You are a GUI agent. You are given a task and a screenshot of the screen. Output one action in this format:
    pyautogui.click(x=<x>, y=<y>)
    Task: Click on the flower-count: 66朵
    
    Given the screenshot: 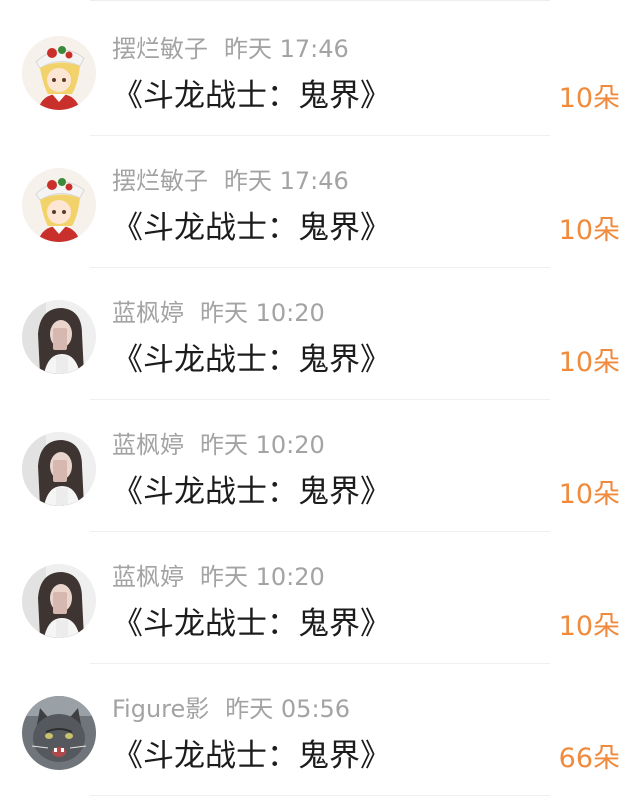 What is the action you would take?
    pyautogui.click(x=589, y=758)
    